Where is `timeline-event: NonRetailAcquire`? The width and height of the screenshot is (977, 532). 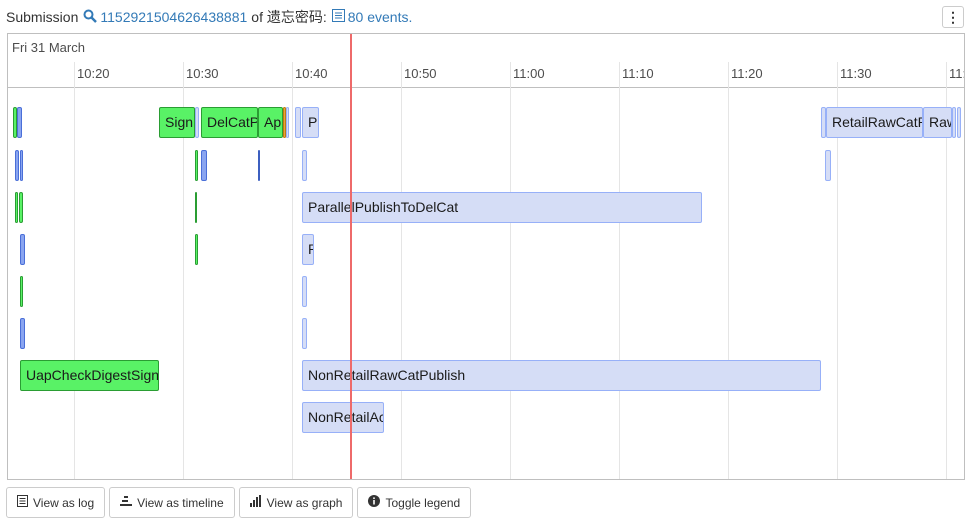 timeline-event: NonRetailAcquire is located at coordinates (343, 417).